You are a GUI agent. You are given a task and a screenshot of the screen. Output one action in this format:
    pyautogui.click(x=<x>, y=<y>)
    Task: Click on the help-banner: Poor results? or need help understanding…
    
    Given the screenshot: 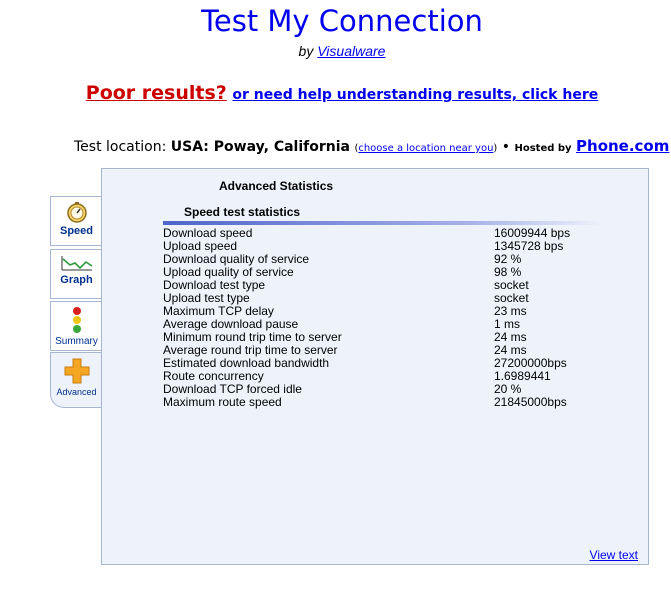 What is the action you would take?
    pyautogui.click(x=335, y=93)
    